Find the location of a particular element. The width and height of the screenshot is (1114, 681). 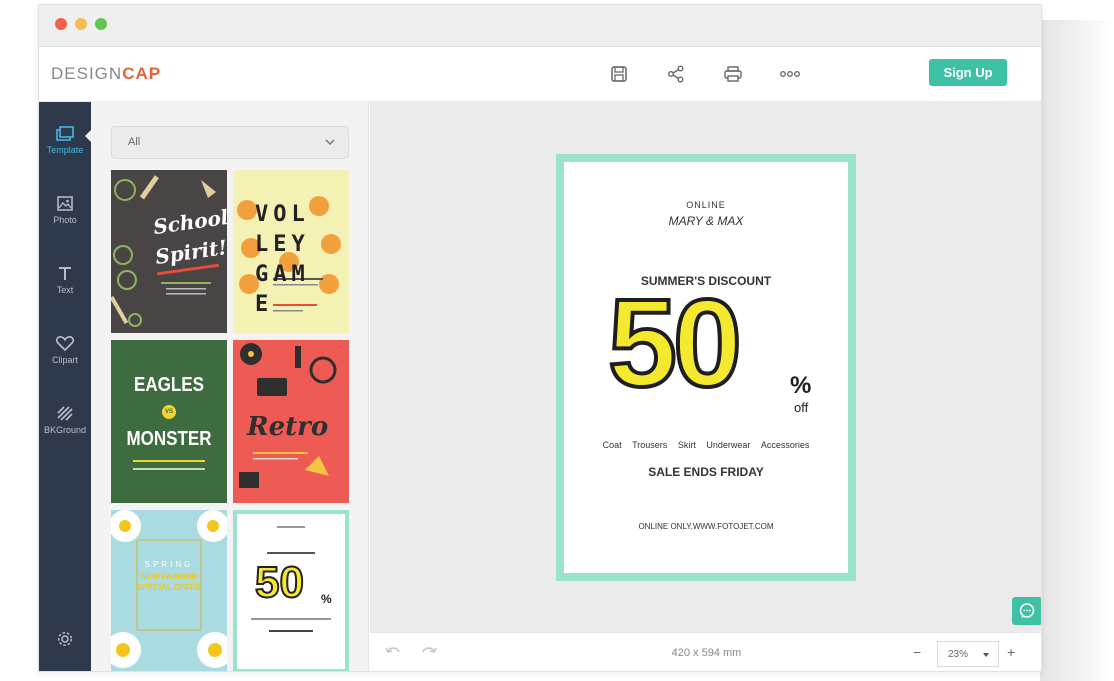

template-thumb-eagles-monster: EAGLES VS MONSTER is located at coordinates (169, 421).